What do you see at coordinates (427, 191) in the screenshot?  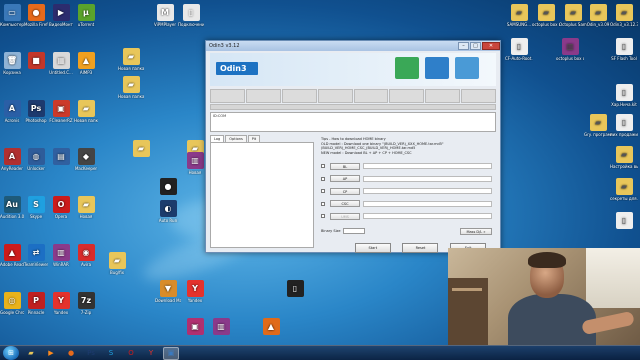 I see `cp-path-field` at bounding box center [427, 191].